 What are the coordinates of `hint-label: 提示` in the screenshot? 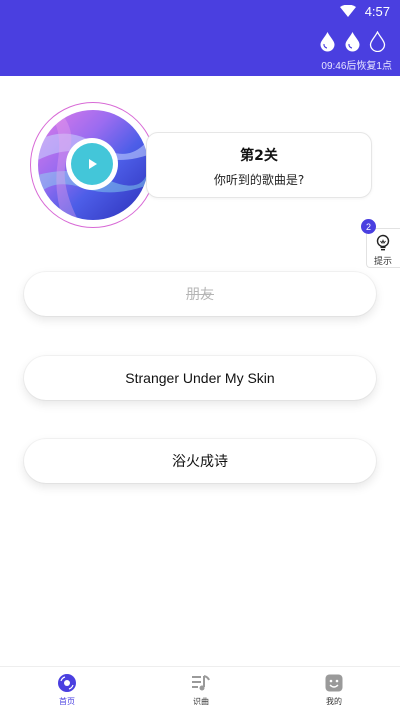 It's located at (382, 262).